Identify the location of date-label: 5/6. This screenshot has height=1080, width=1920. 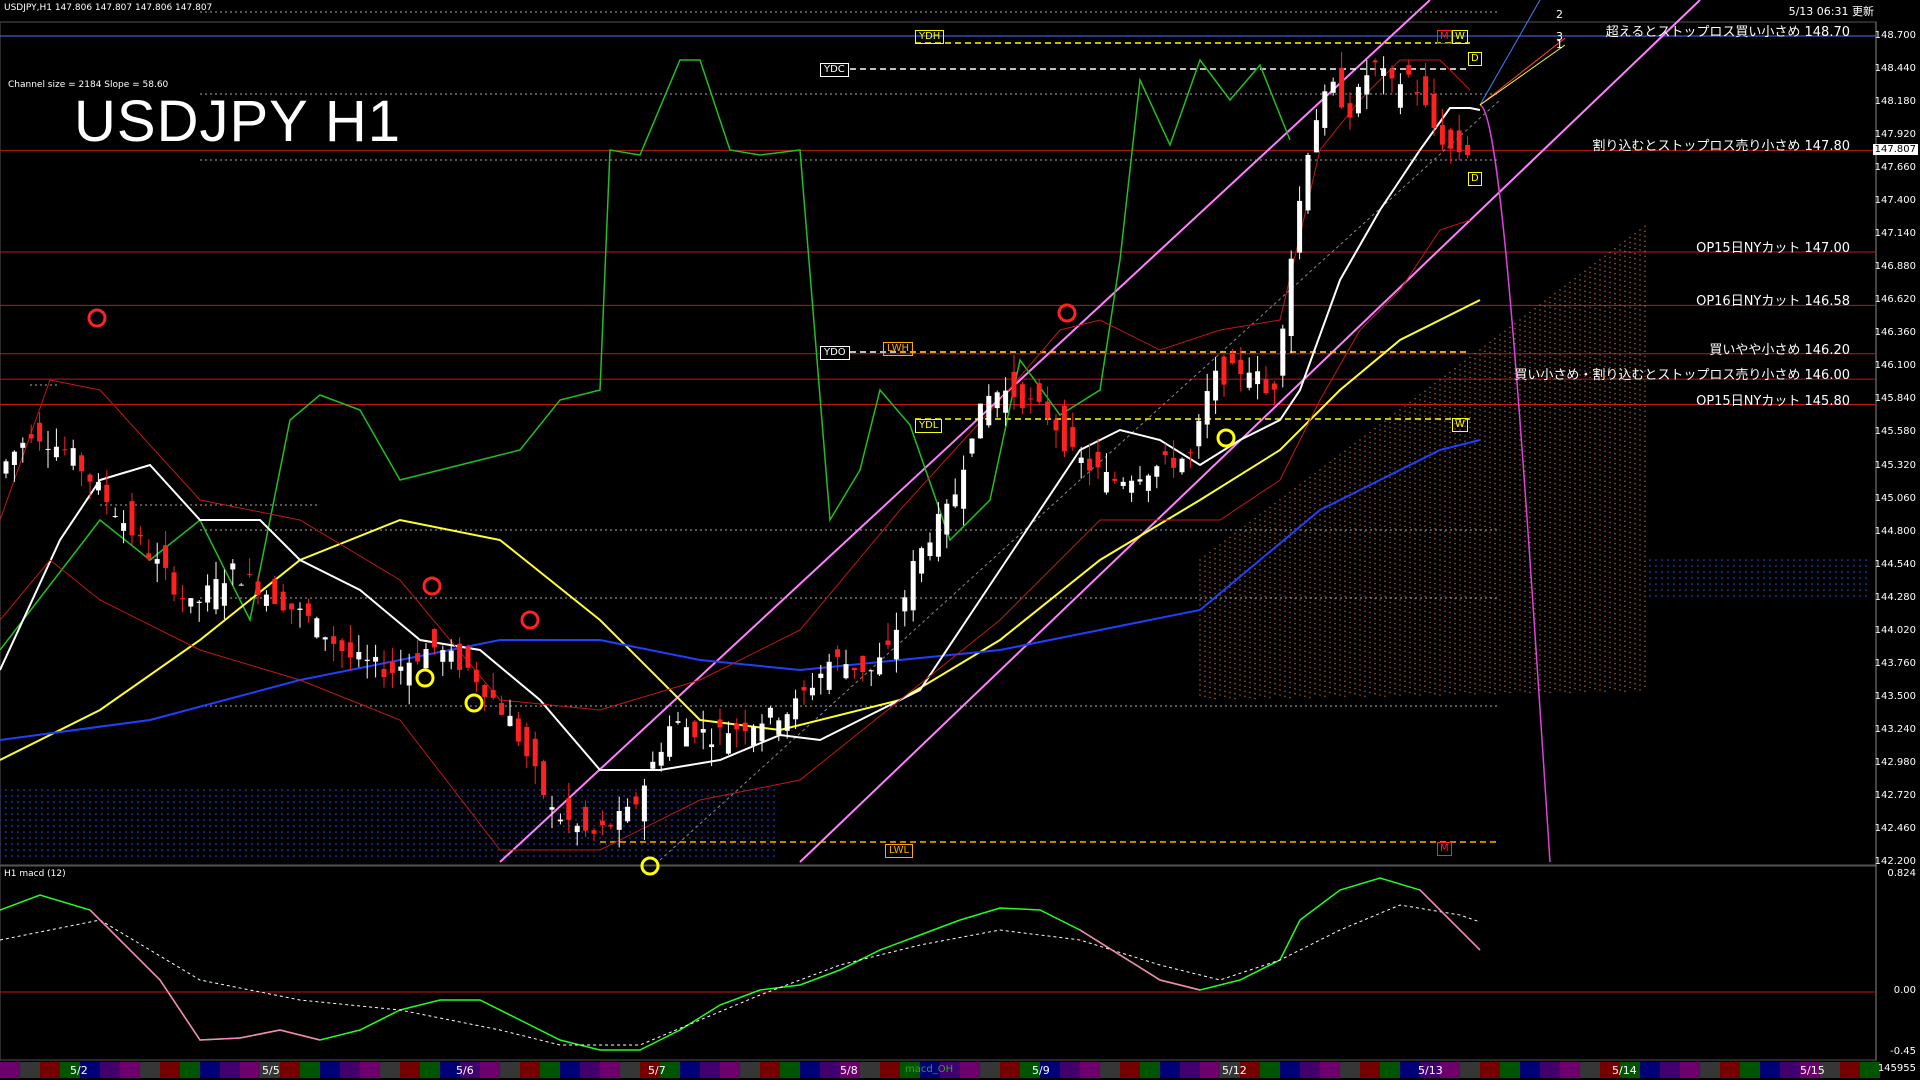
(465, 1070).